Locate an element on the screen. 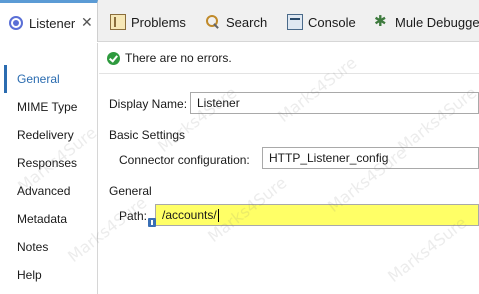 This screenshot has width=479, height=294. display-name-field: Listener is located at coordinates (334, 103).